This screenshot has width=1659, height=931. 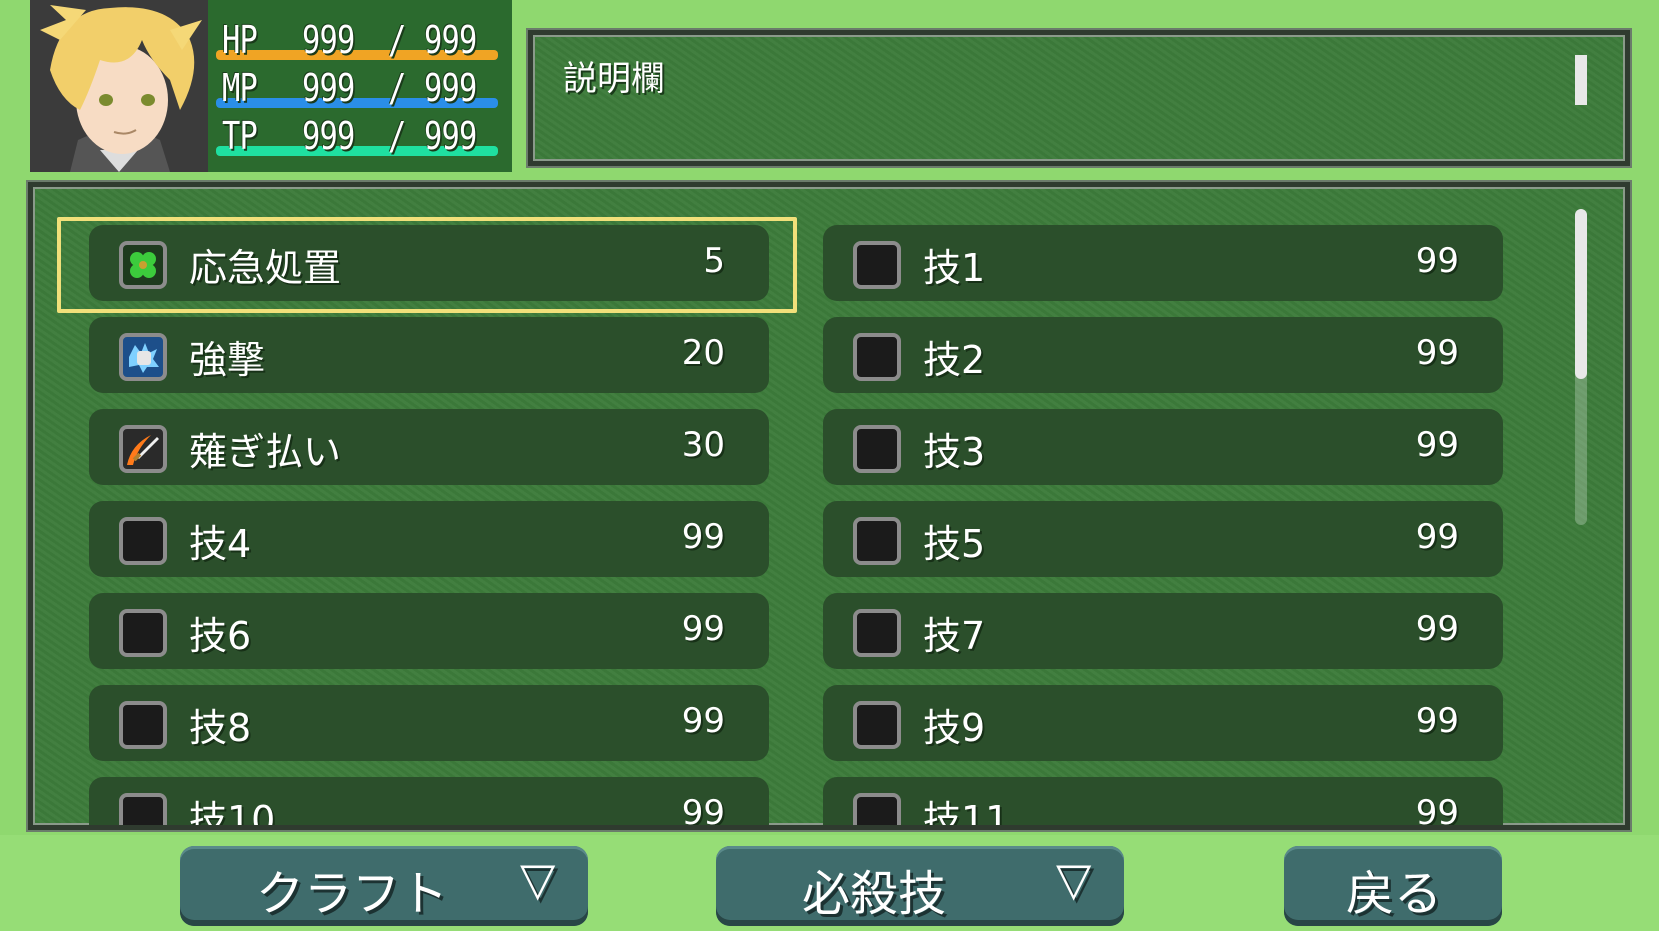 I want to click on back-button: 戻る, so click(x=1393, y=886).